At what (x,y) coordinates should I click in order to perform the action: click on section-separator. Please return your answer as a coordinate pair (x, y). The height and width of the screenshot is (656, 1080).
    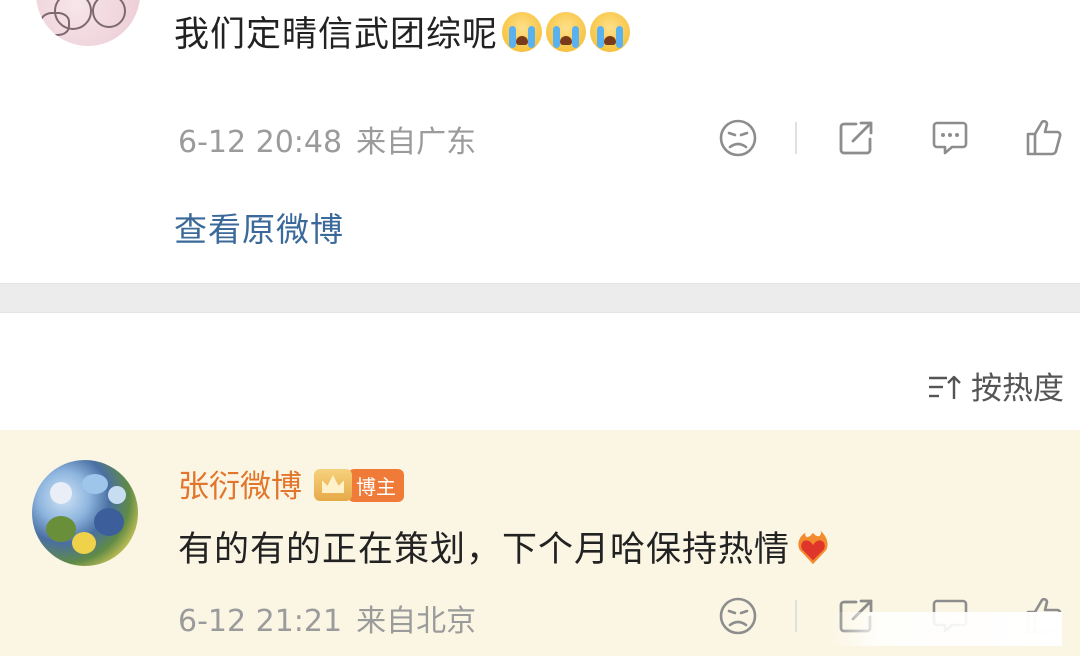
    Looking at the image, I should click on (540, 298).